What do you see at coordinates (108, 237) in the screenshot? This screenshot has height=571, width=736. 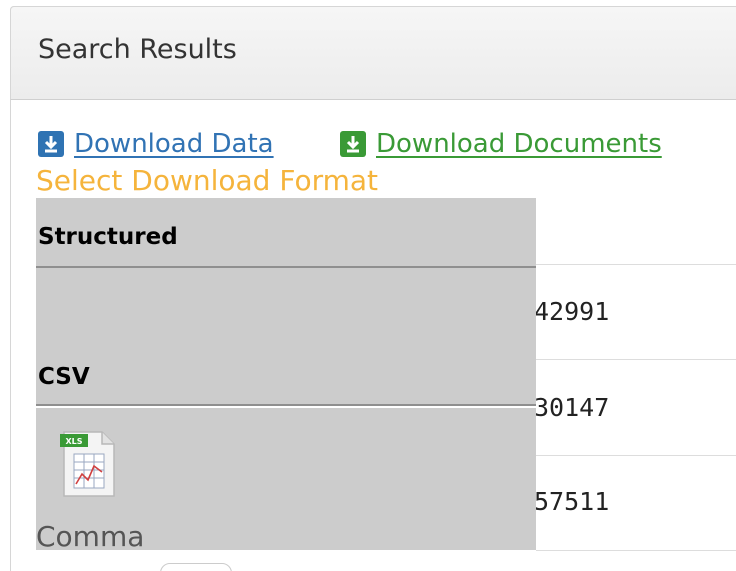 I see `format-section-structured: Structured` at bounding box center [108, 237].